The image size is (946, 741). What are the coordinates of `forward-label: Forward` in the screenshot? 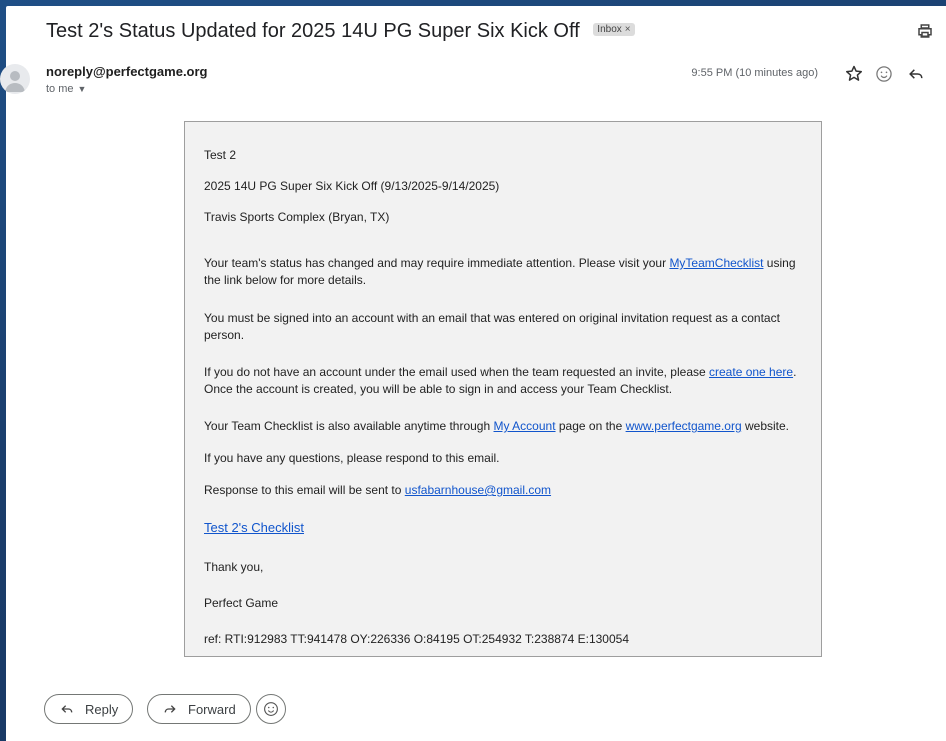 It's located at (212, 709).